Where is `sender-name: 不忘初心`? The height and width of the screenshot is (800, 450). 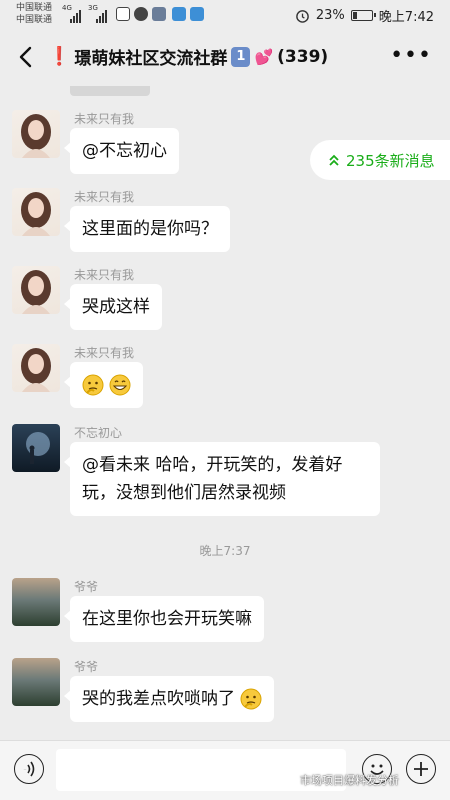
sender-name: 不忘初心 is located at coordinates (98, 433).